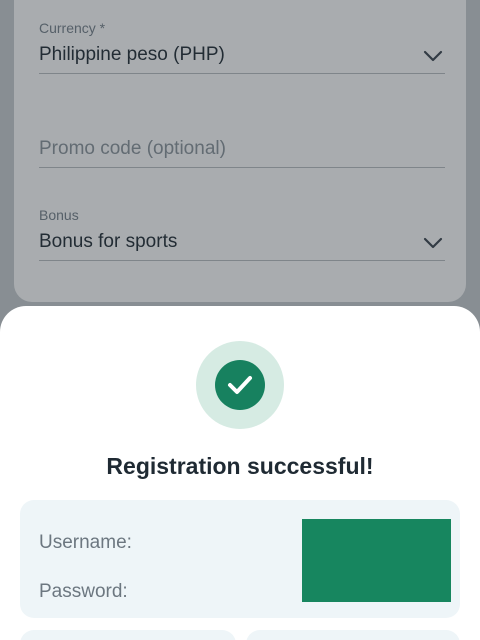 The image size is (480, 640). I want to click on password-label: Password:, so click(83, 591).